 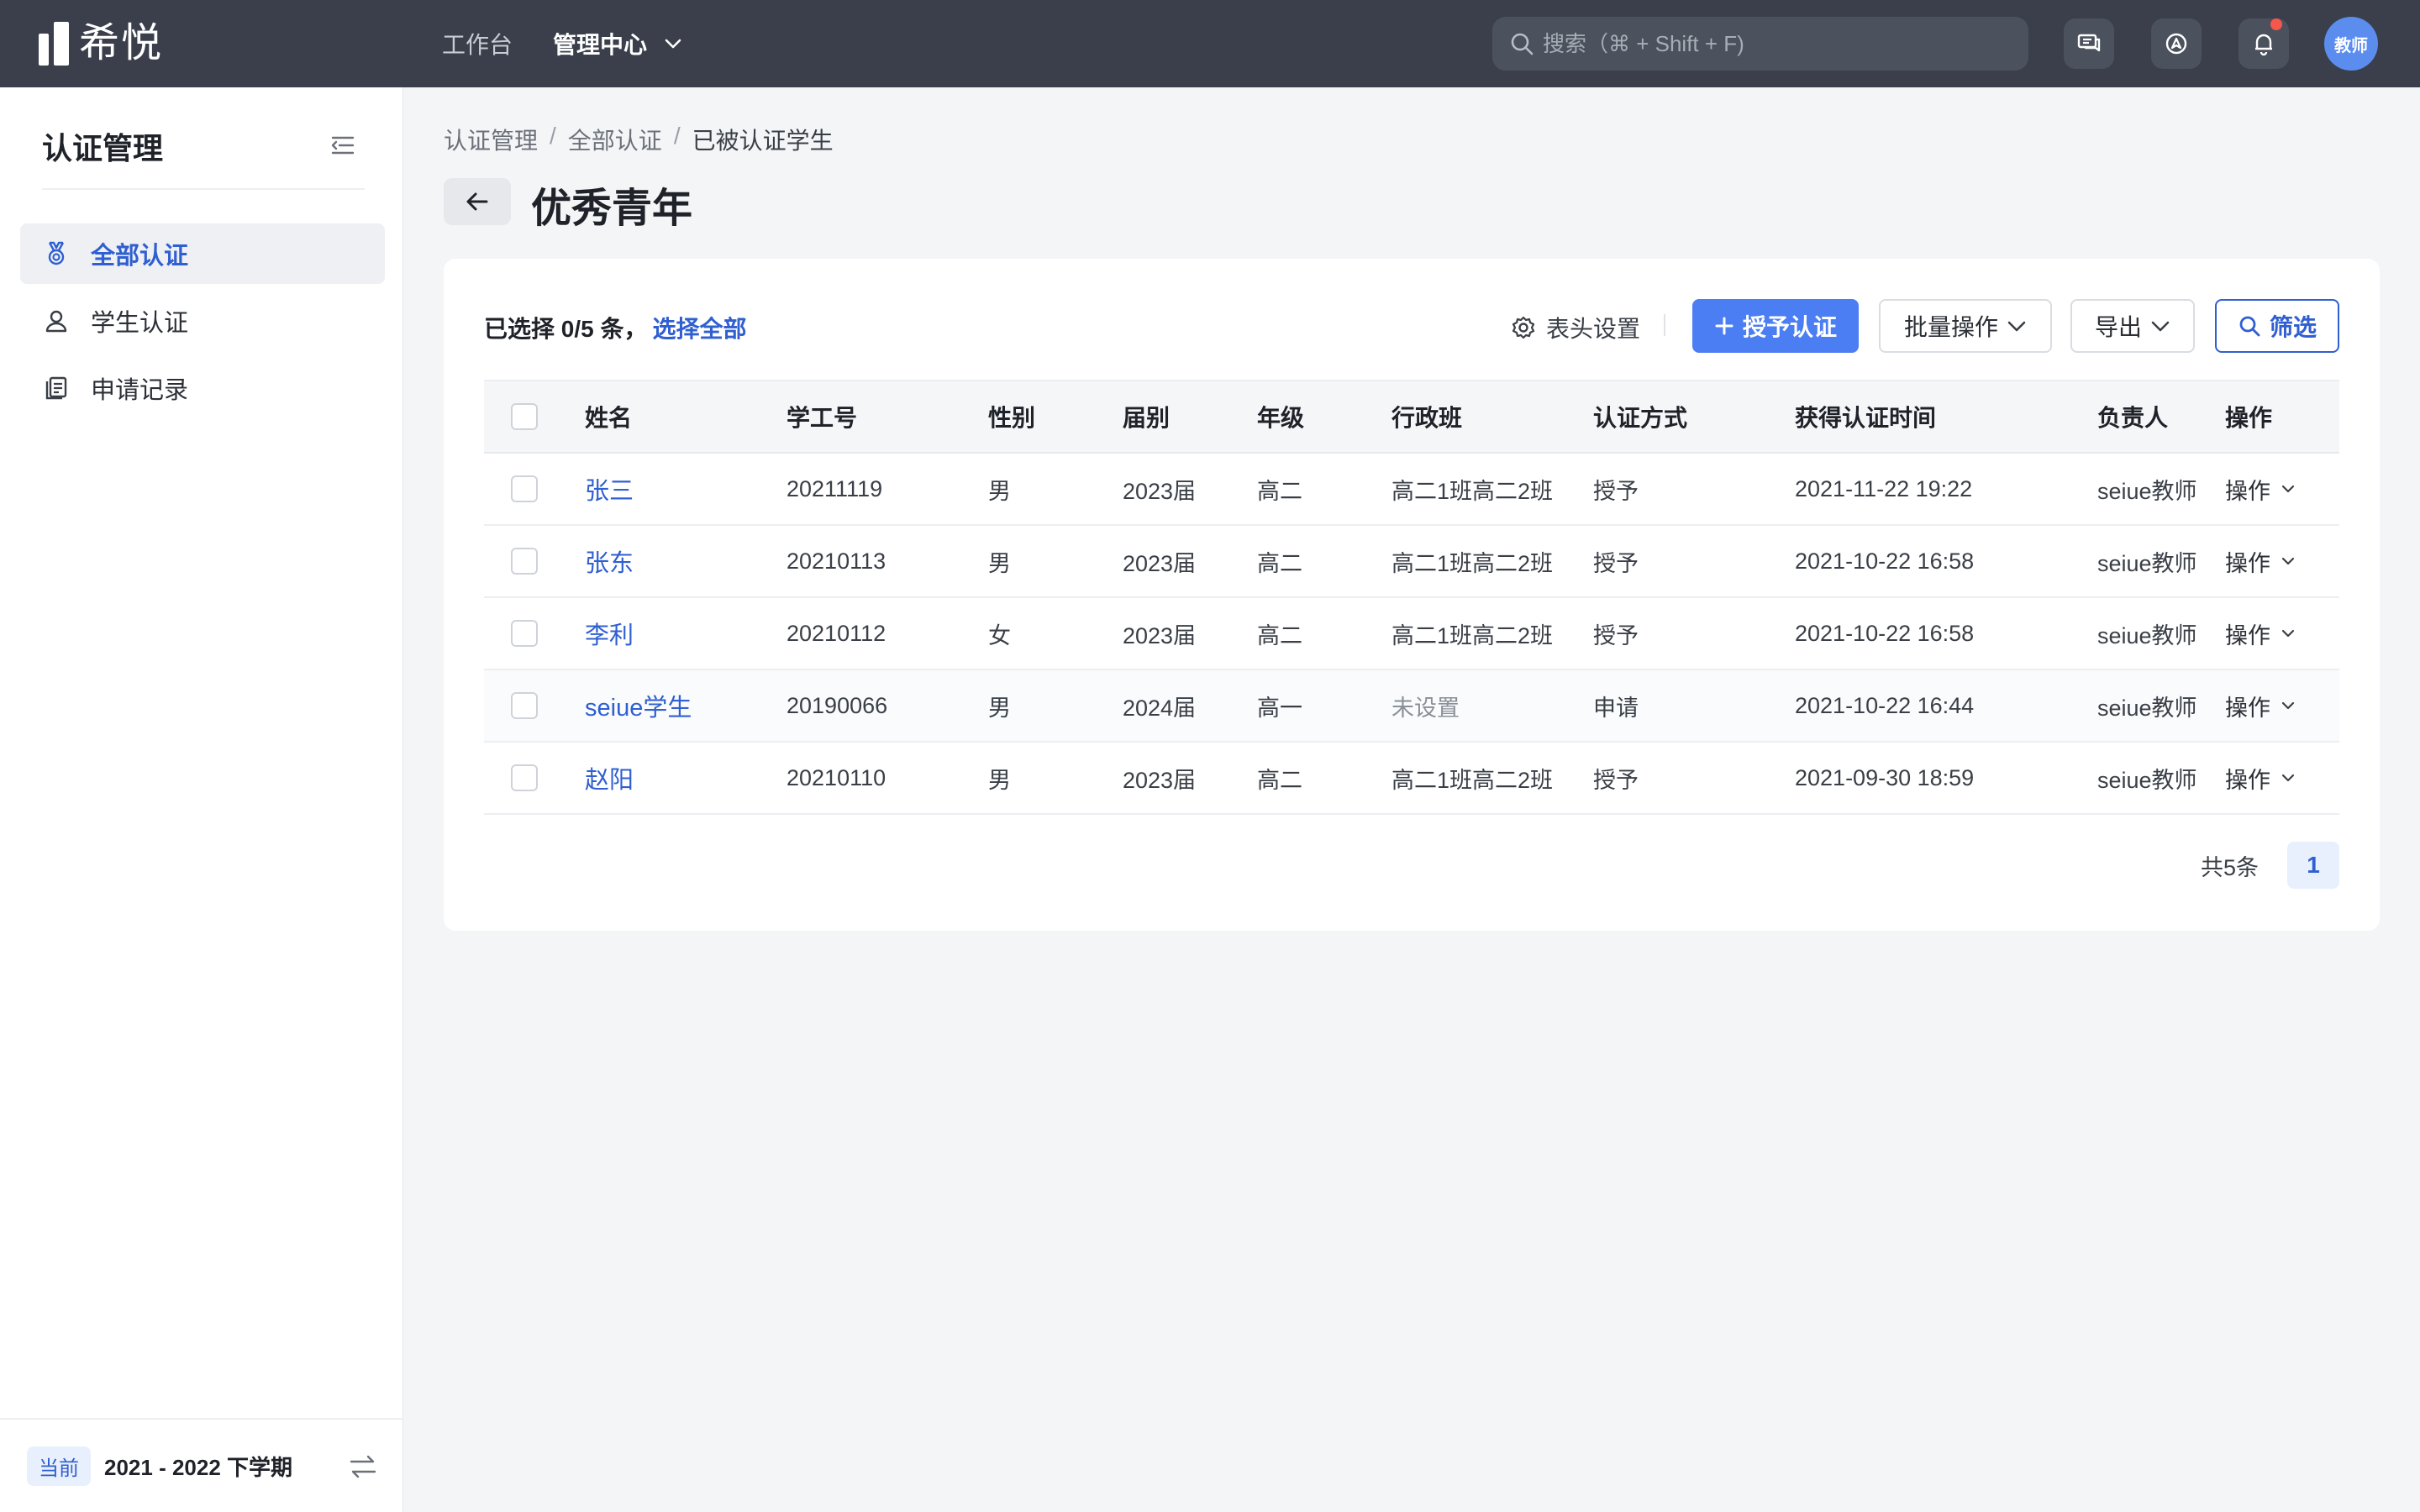 I want to click on document-icon, so click(x=56, y=388).